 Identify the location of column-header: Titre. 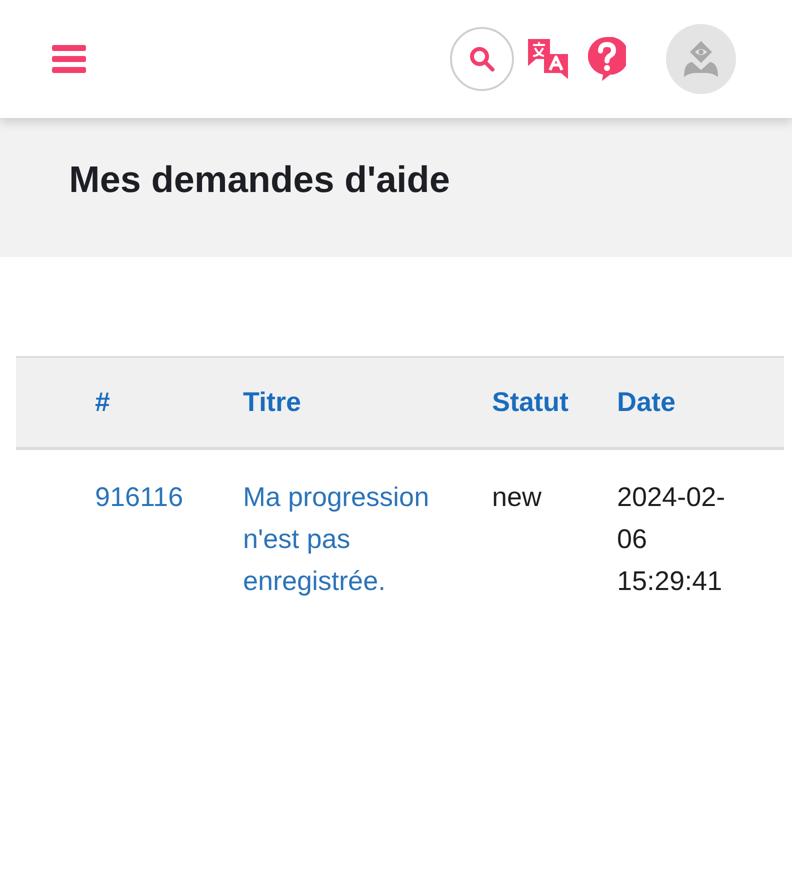
(272, 402).